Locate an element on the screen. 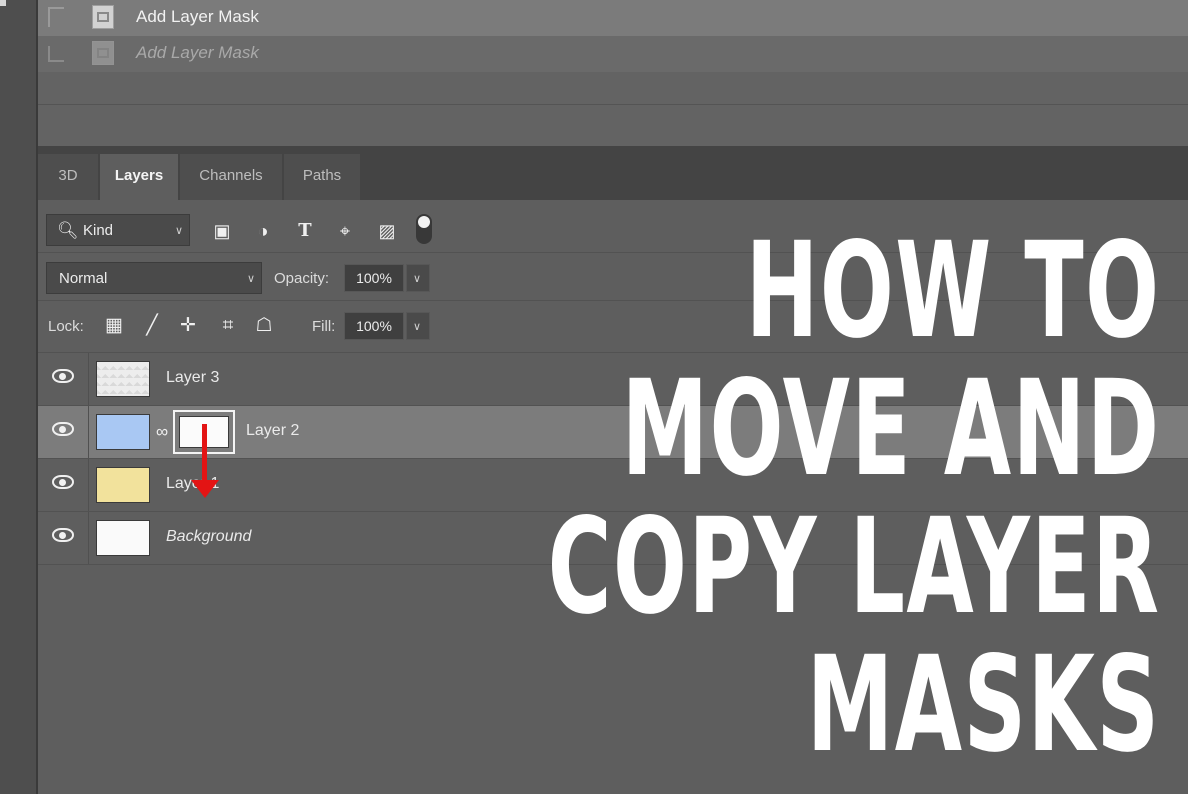 The image size is (1188, 794). lock-image-pixels-icon: ╱ is located at coordinates (152, 326).